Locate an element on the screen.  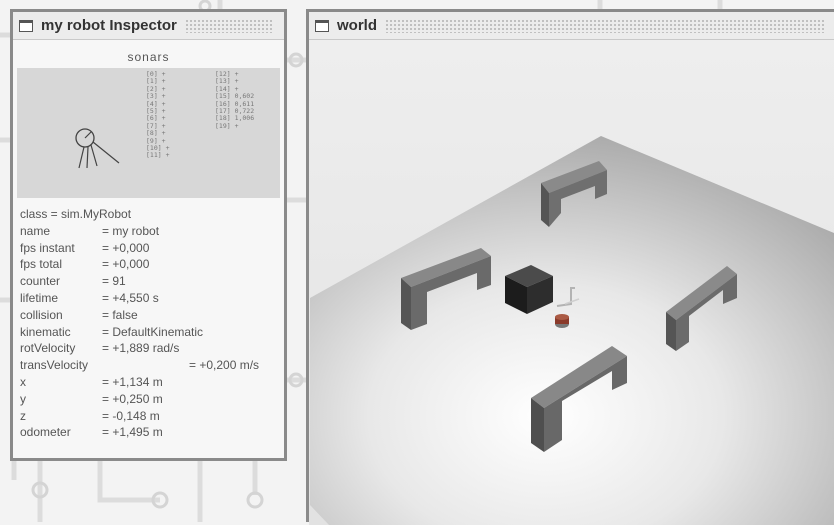
prop-key: odometer is located at coordinates (45, 432).